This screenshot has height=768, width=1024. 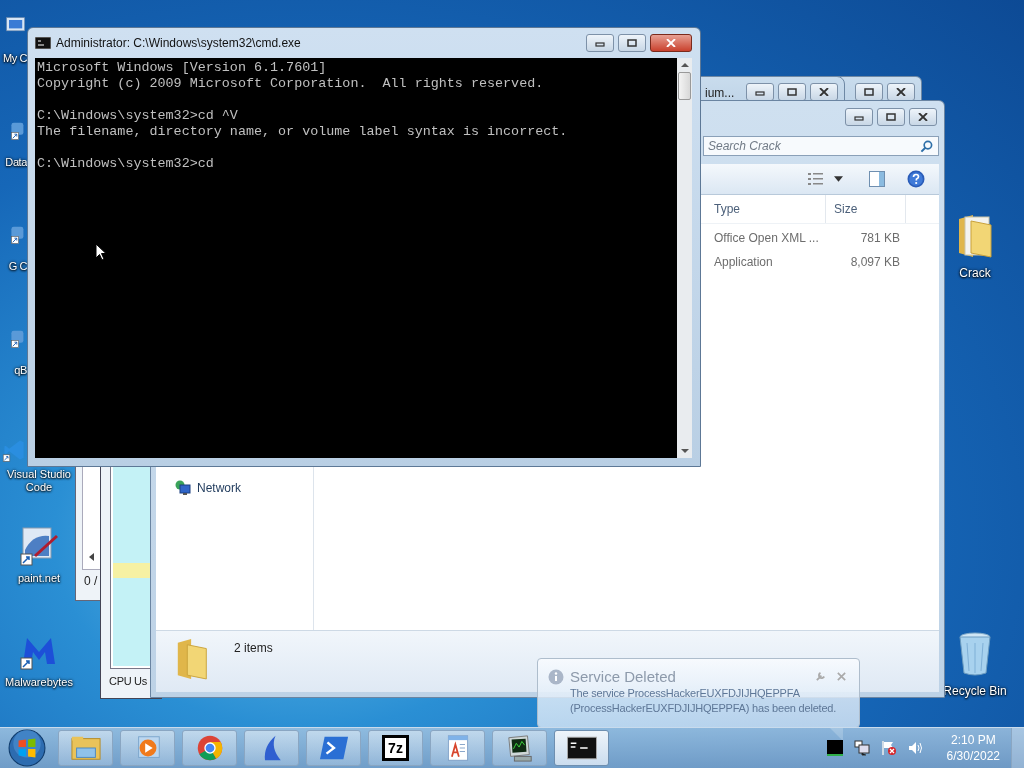 I want to click on icon-label: My C, so click(x=14, y=58).